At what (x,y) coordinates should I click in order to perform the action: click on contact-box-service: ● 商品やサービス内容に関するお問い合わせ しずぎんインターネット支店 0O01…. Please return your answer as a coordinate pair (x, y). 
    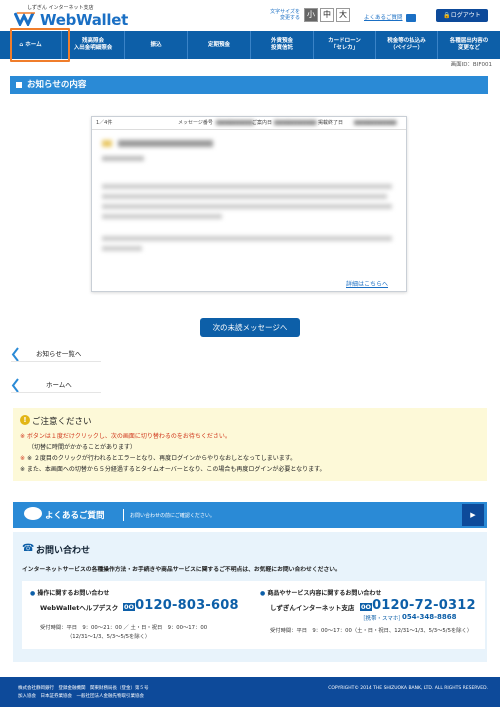
    Looking at the image, I should click on (368, 615).